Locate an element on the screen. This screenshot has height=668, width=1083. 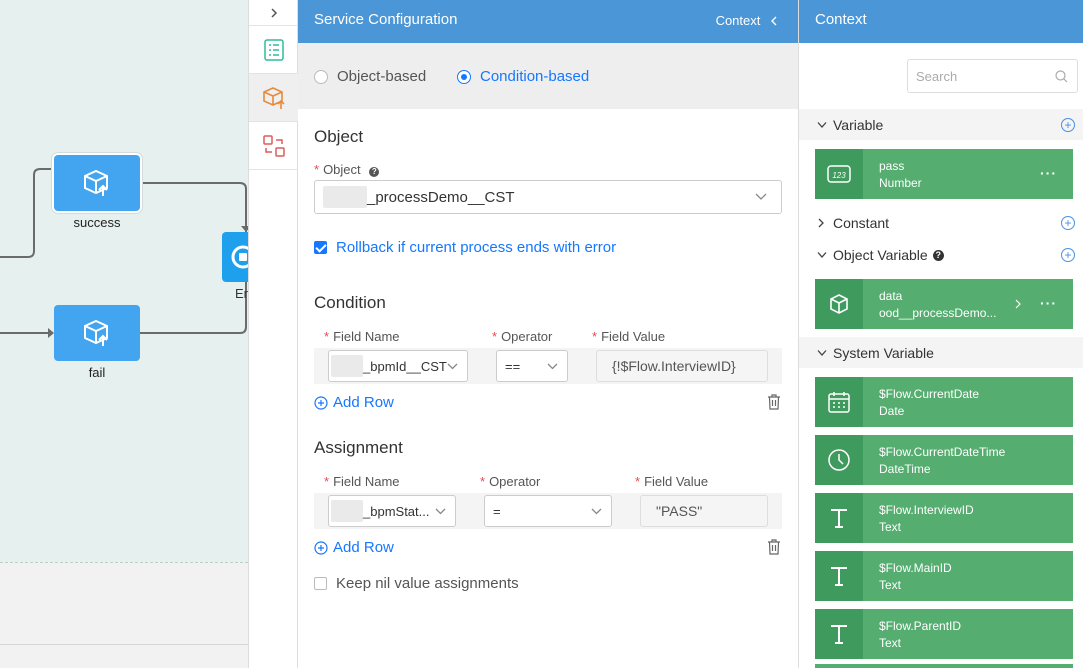
condition-add-row-button: Add Row is located at coordinates (354, 402).